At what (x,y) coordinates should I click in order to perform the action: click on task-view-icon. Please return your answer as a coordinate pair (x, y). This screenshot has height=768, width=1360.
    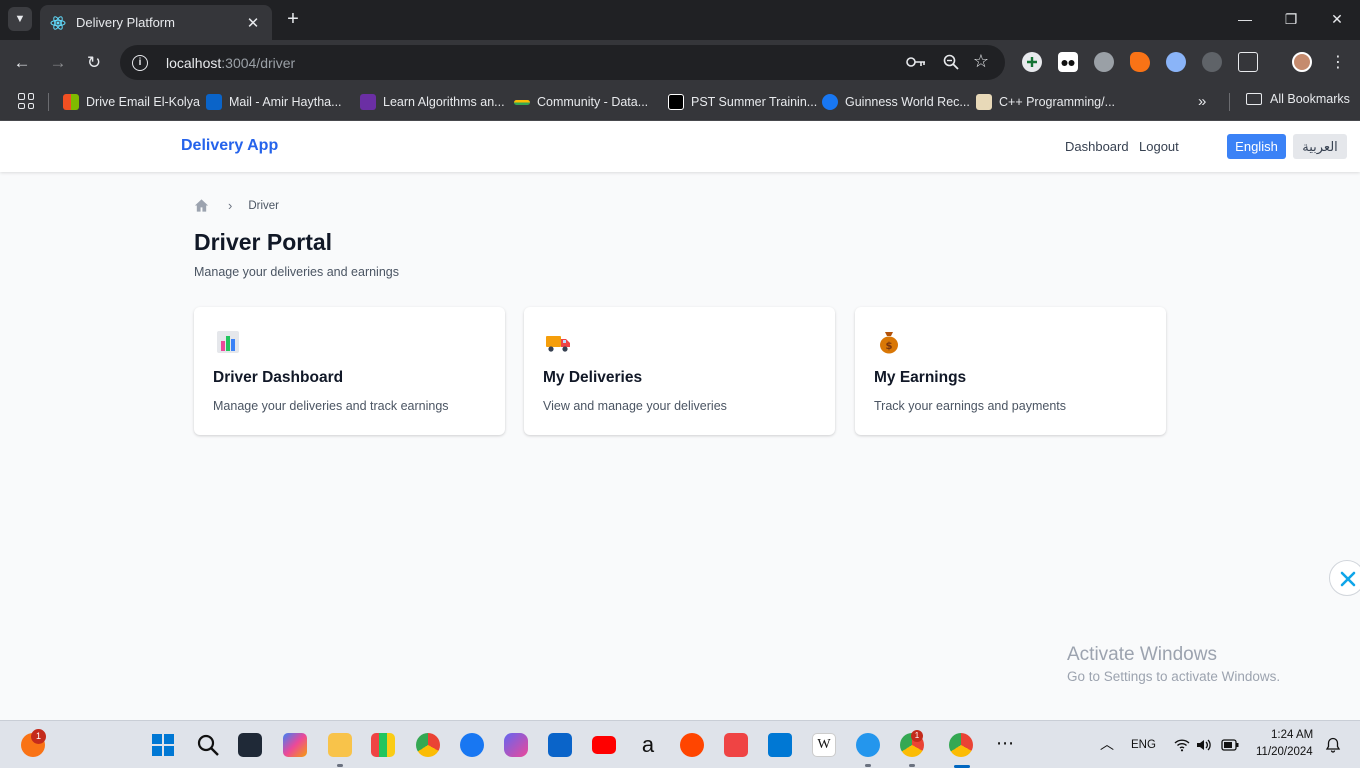
    Looking at the image, I should click on (250, 745).